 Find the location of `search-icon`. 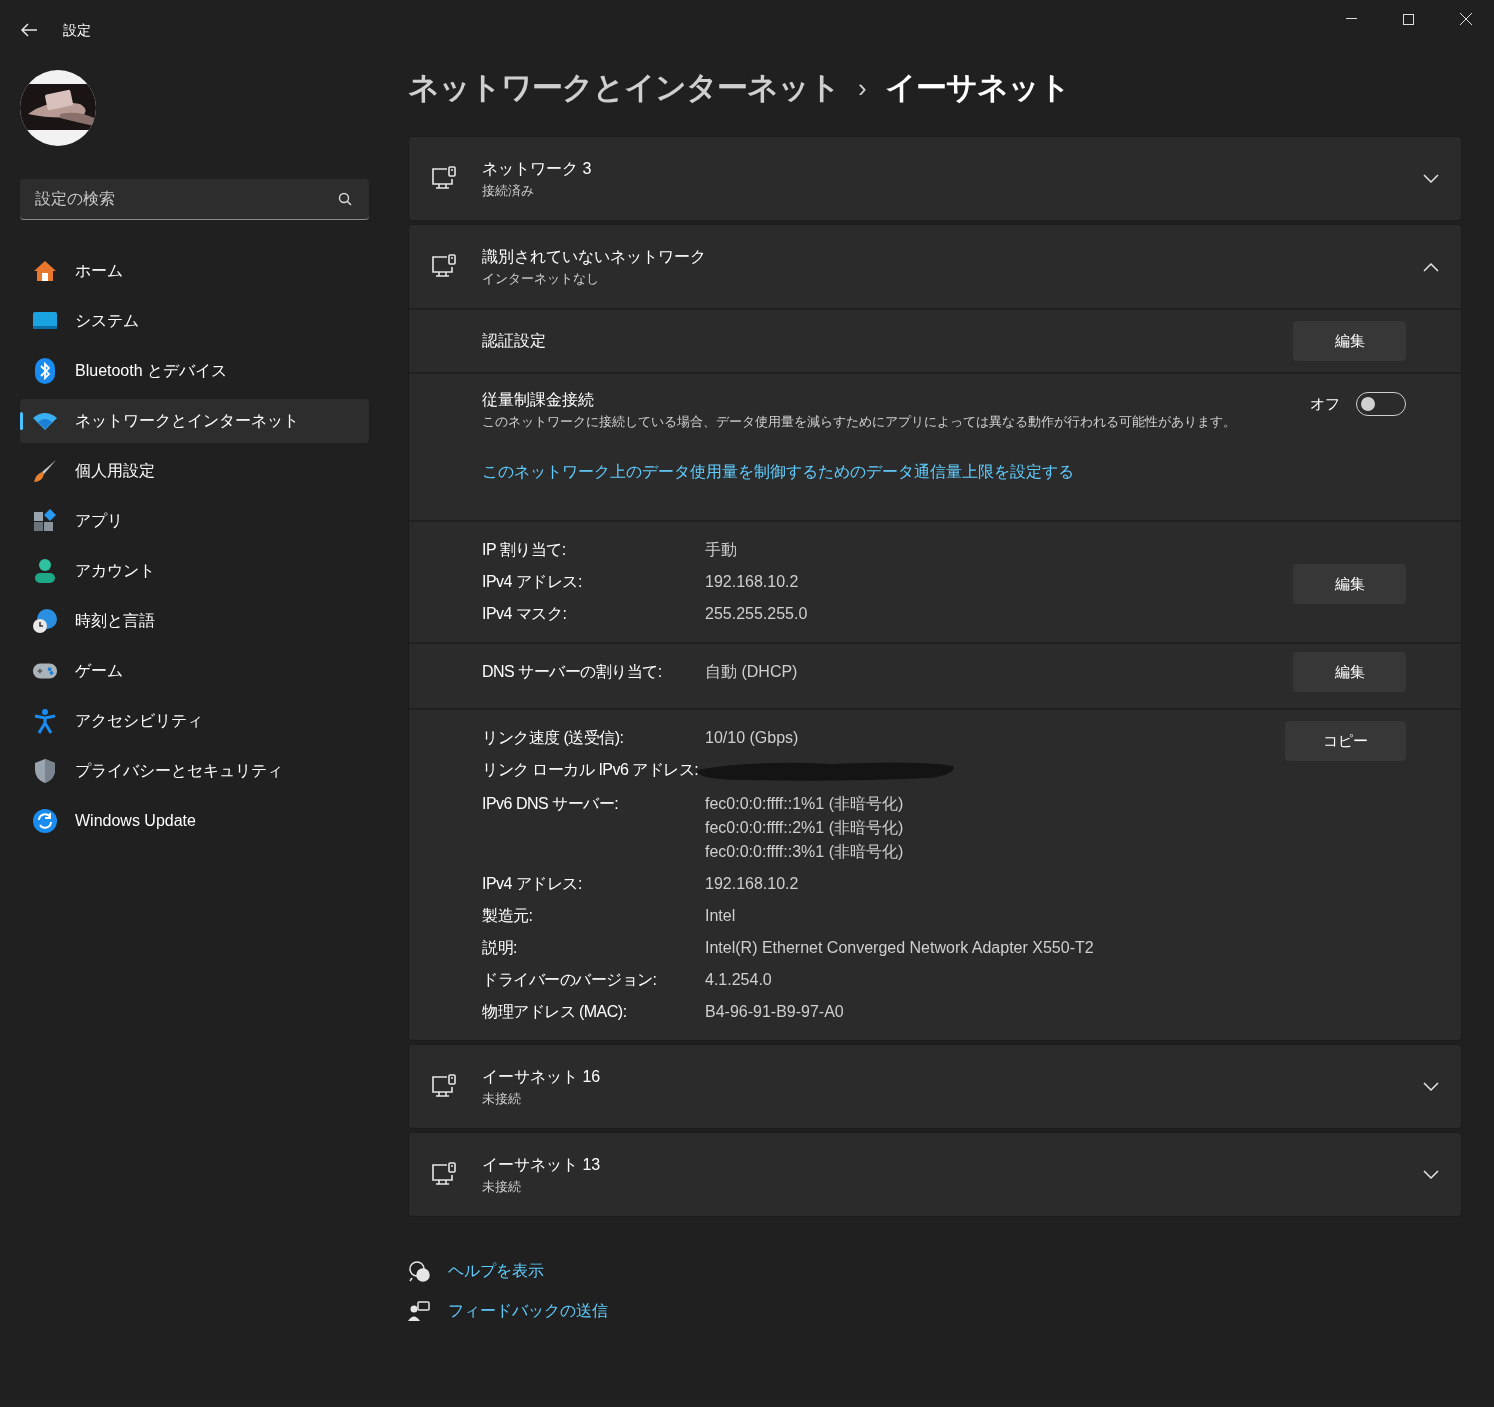

search-icon is located at coordinates (345, 199).